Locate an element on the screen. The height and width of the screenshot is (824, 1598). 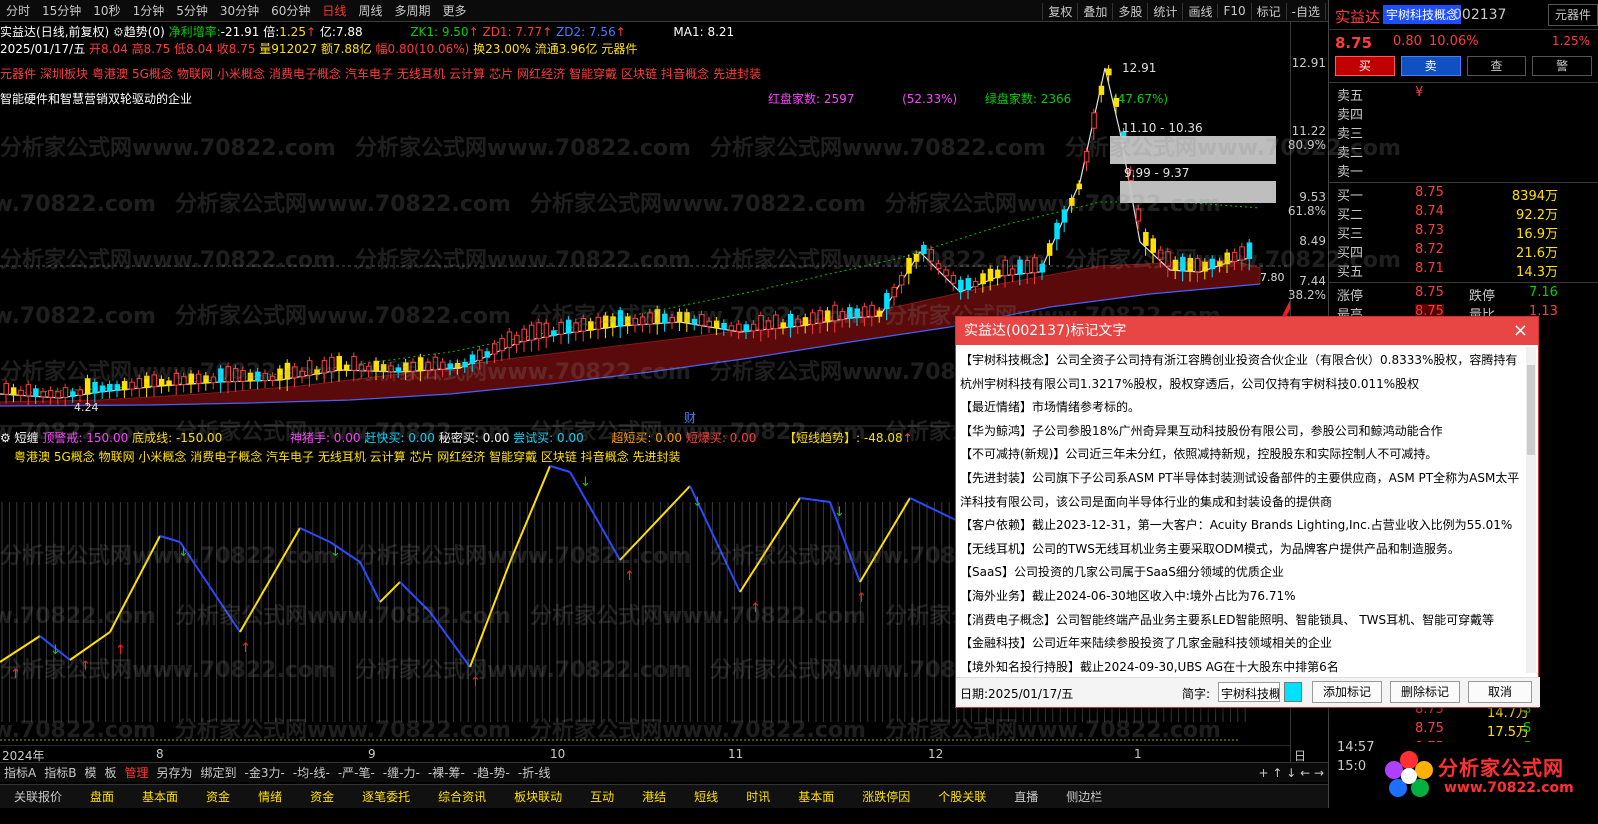
taskbar-item: 互动 is located at coordinates (602, 796).